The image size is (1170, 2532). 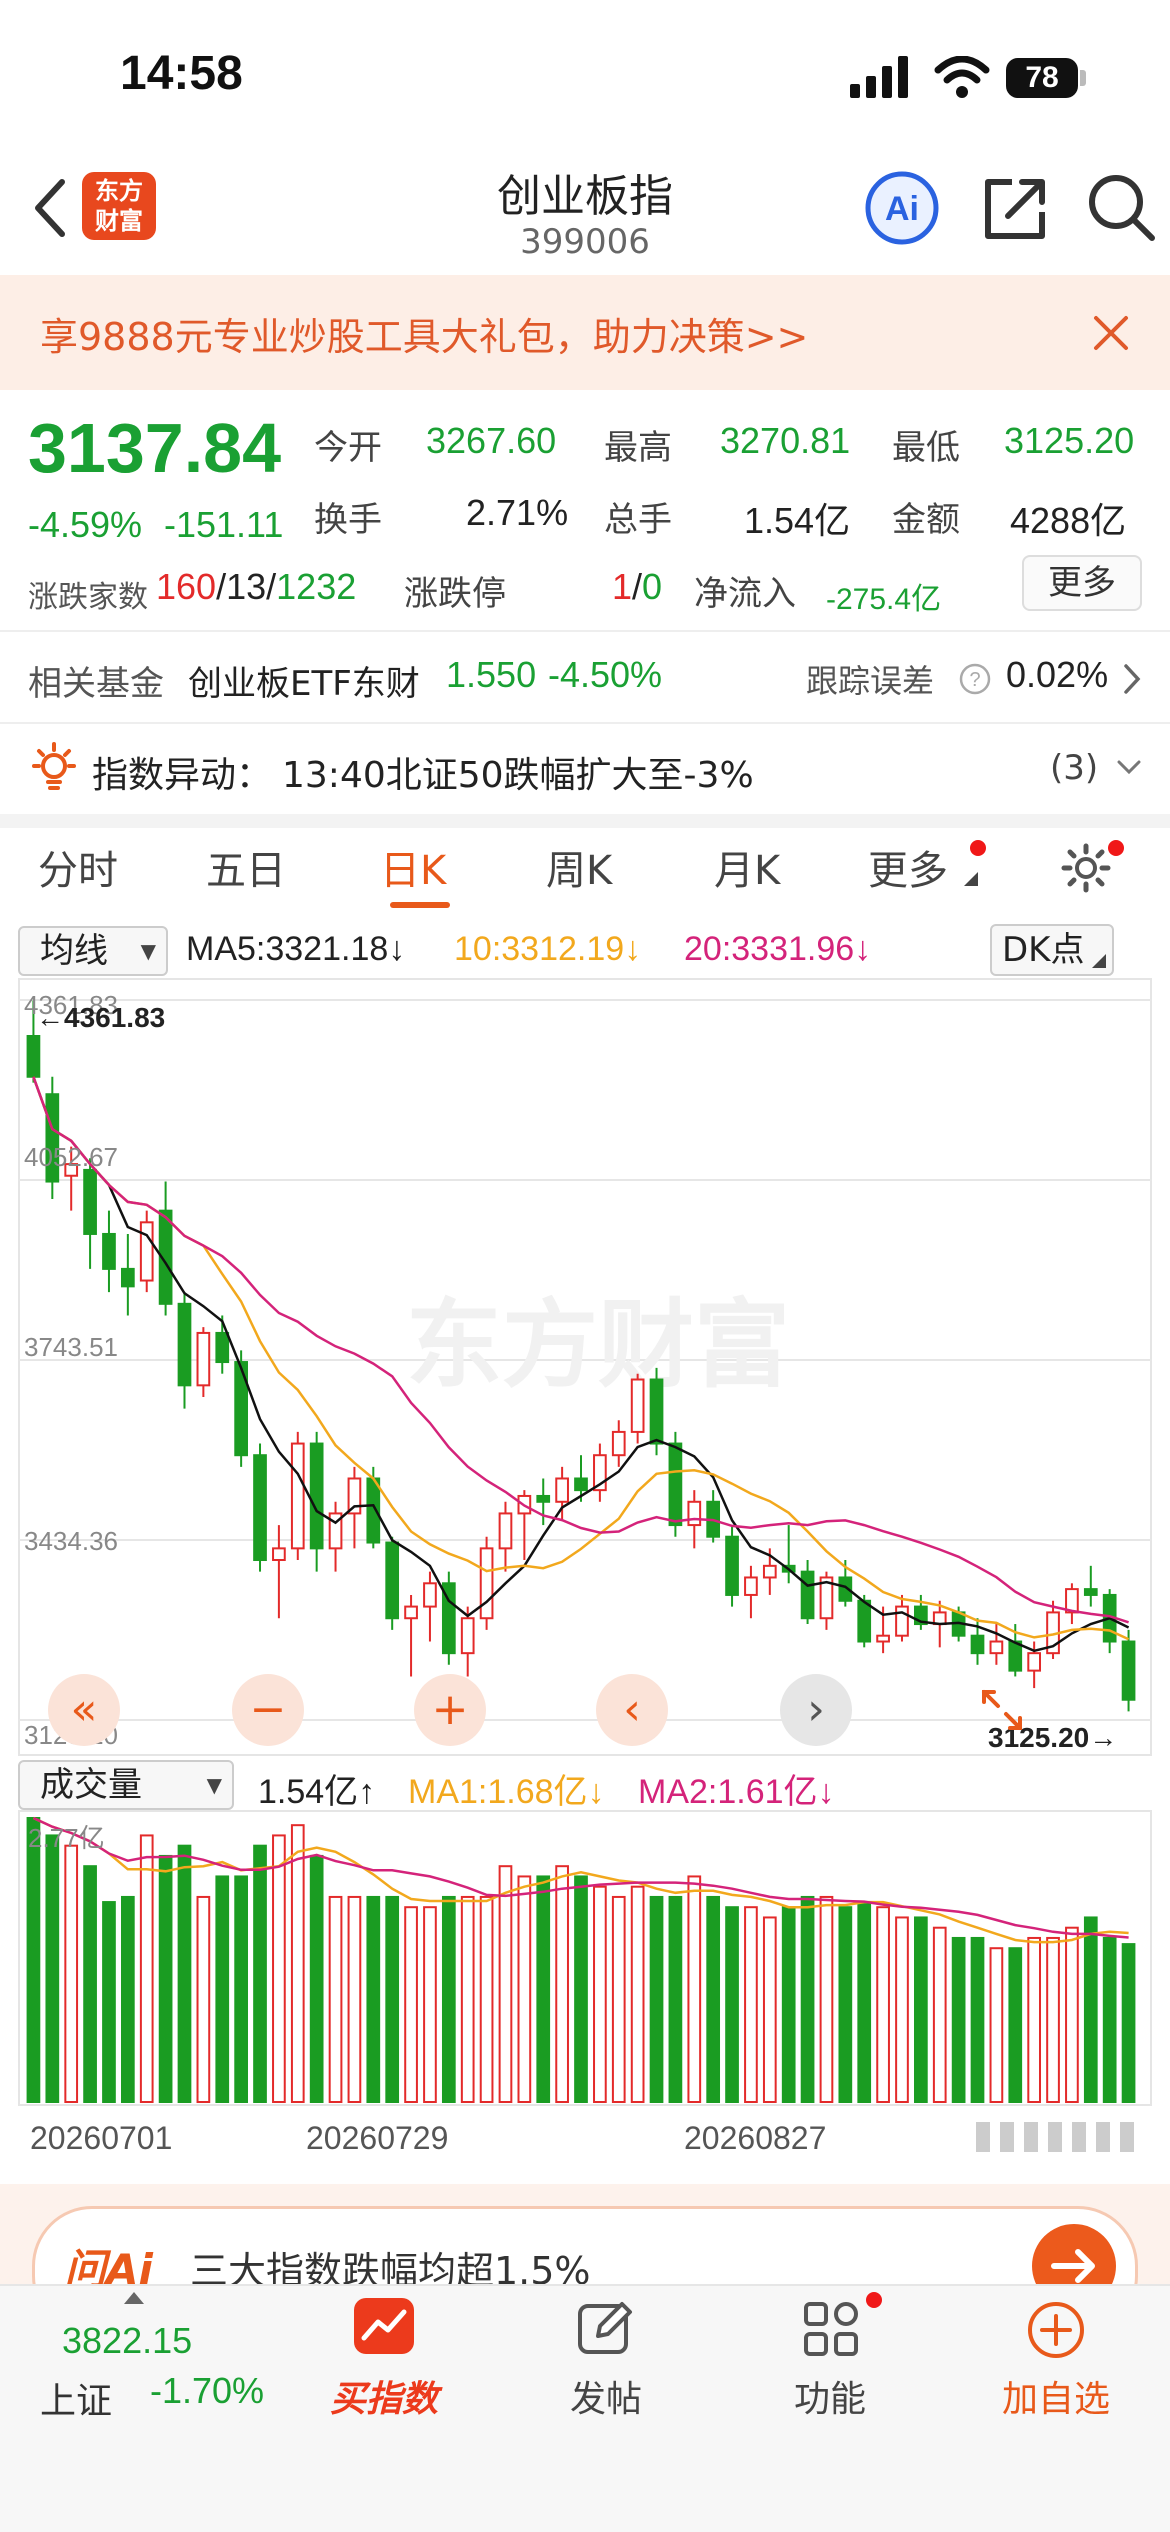 What do you see at coordinates (296, 949) in the screenshot?
I see `ma5-value: MA5:3321.18↓` at bounding box center [296, 949].